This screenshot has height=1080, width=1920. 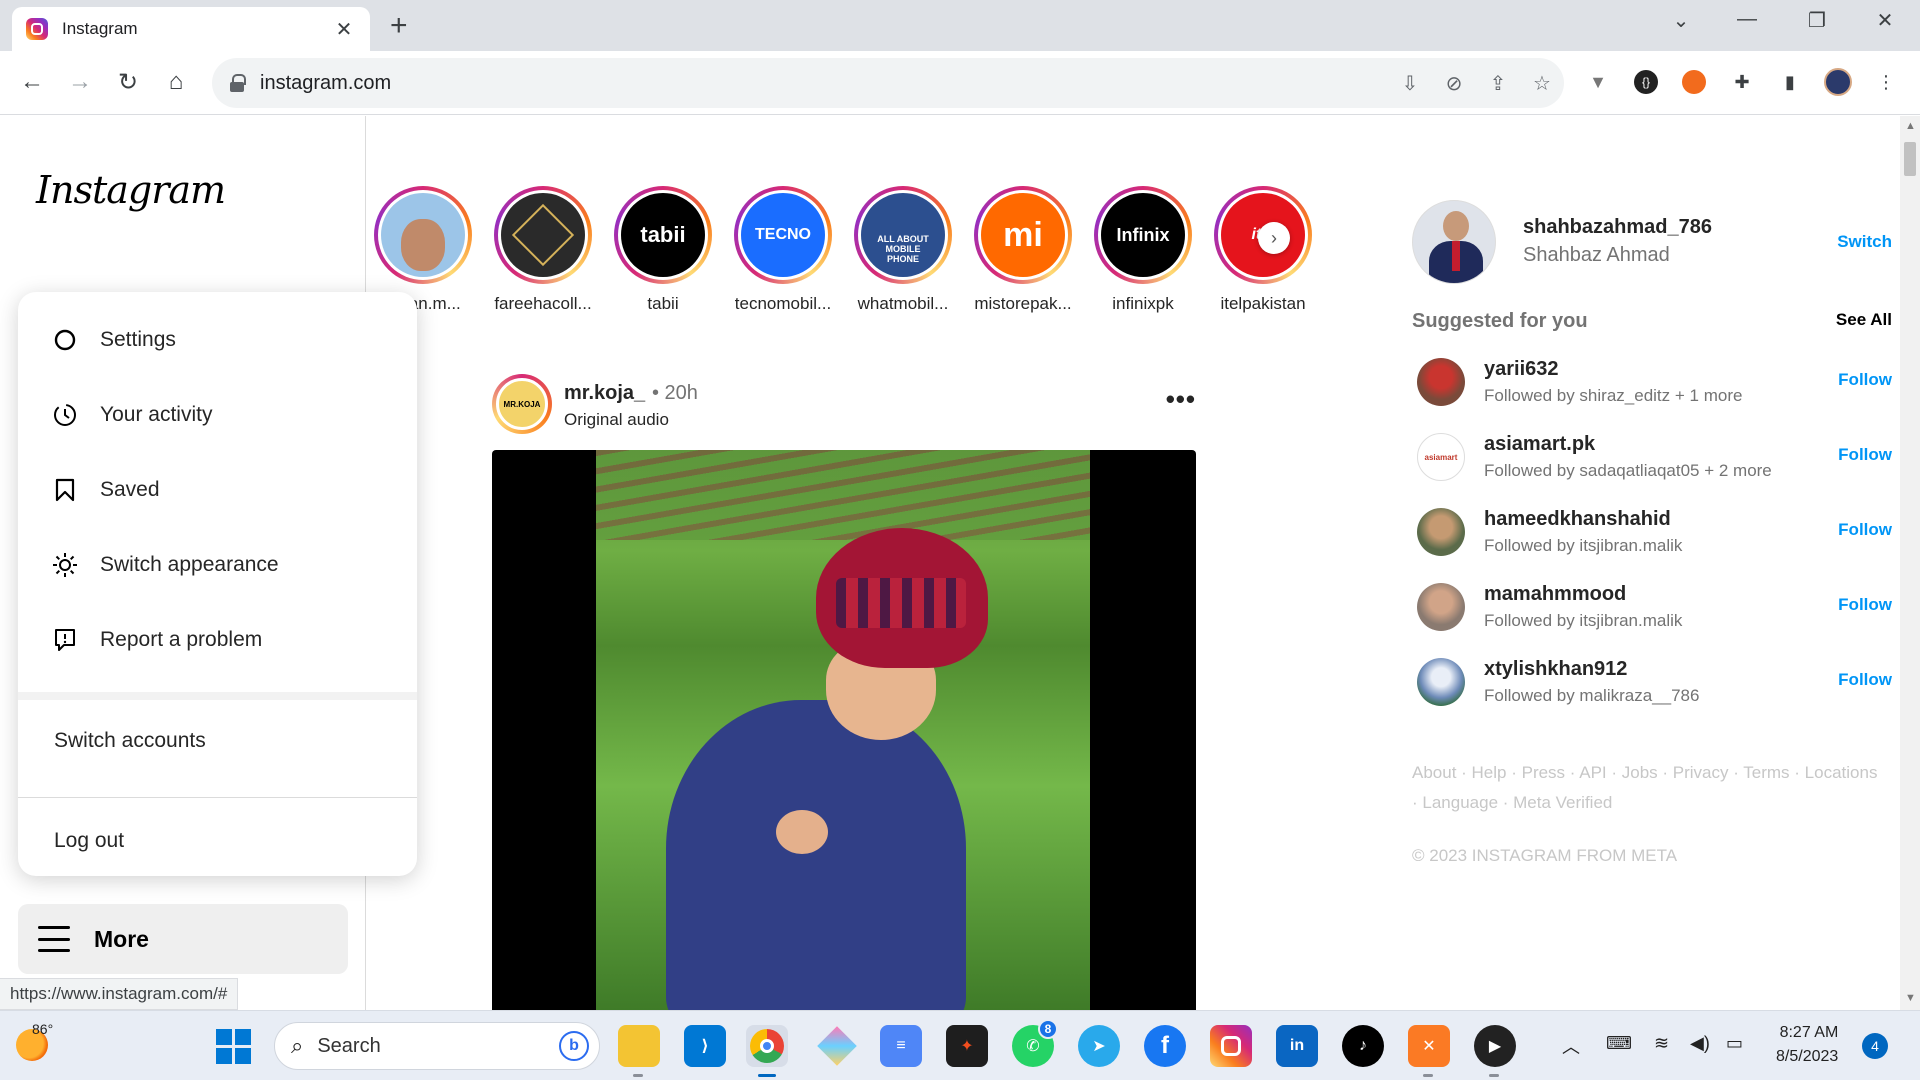 What do you see at coordinates (1910, 126) in the screenshot?
I see `scroll-up-icon: ▲` at bounding box center [1910, 126].